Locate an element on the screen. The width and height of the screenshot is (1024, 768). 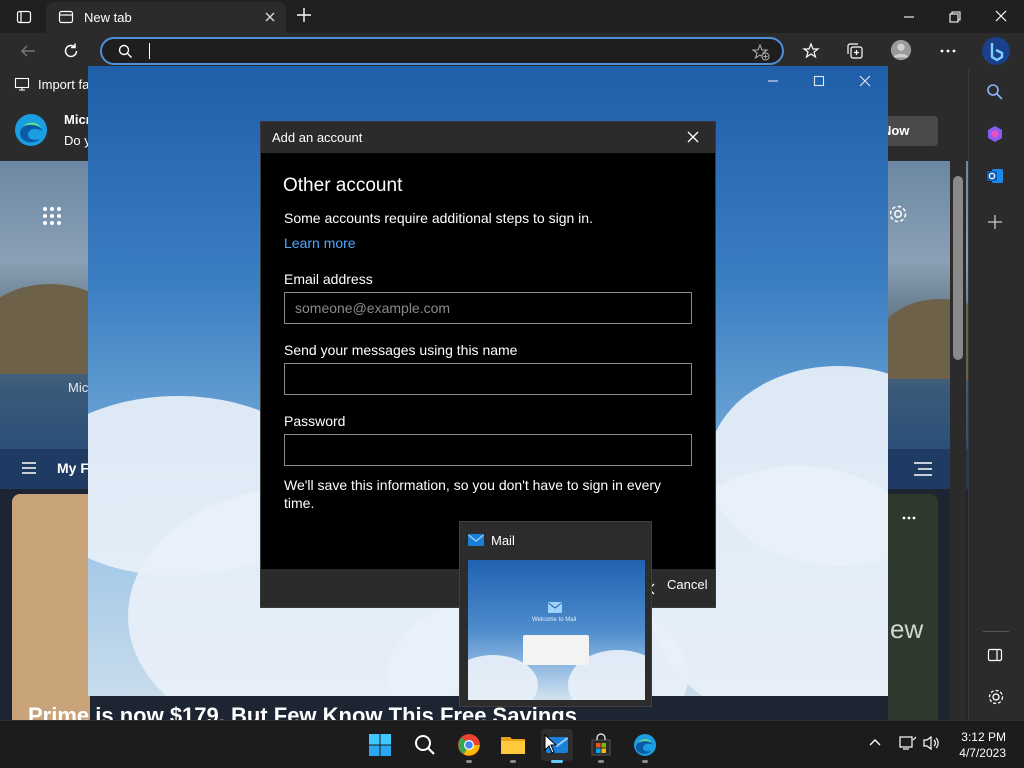
volume-icon is located at coordinates (931, 743).